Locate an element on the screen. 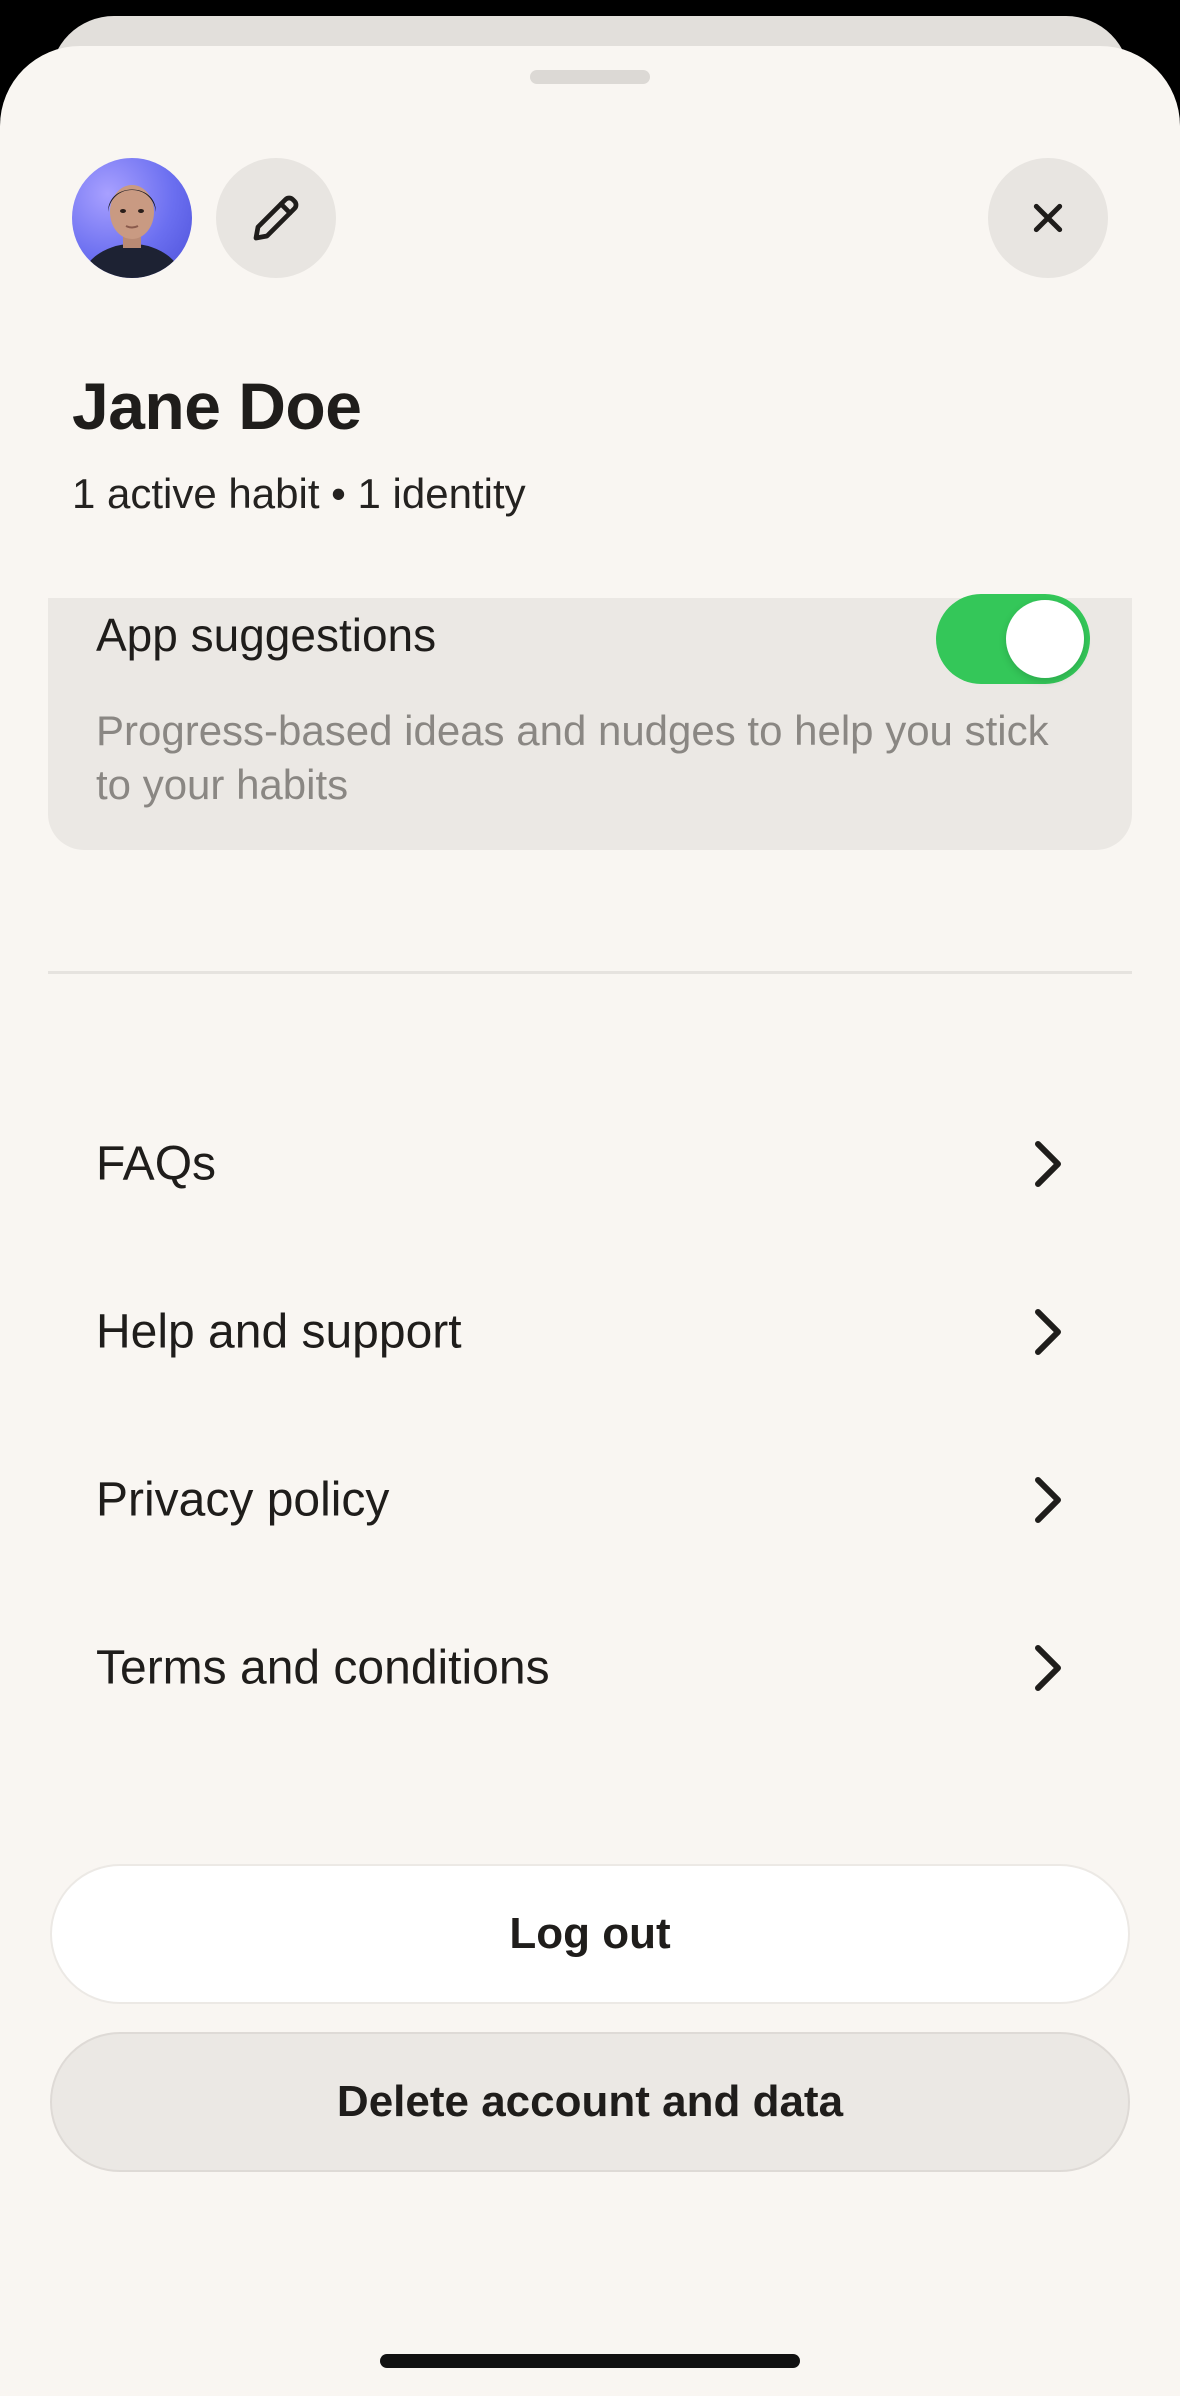 Image resolution: width=1180 pixels, height=2396 pixels. menu-item-terms-and-conditions: Terms and conditions is located at coordinates (590, 1668).